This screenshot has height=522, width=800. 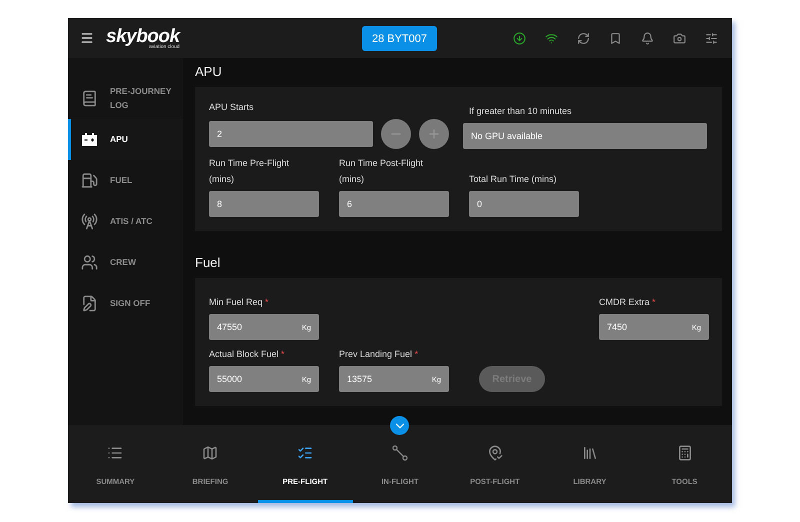 I want to click on download-icon, so click(x=519, y=38).